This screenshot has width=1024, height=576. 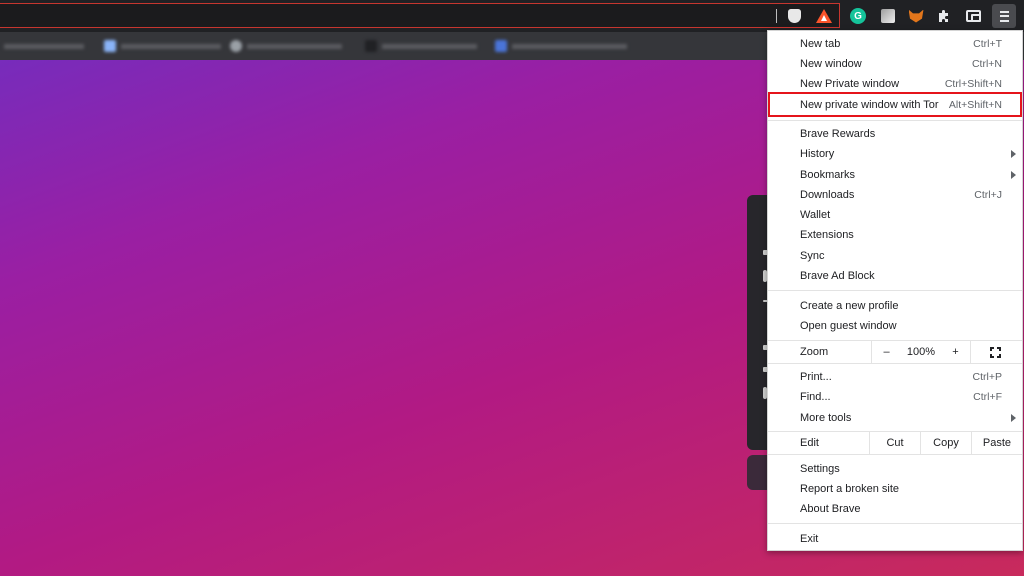 I want to click on menu-item-label: Bookmarks, so click(x=828, y=175).